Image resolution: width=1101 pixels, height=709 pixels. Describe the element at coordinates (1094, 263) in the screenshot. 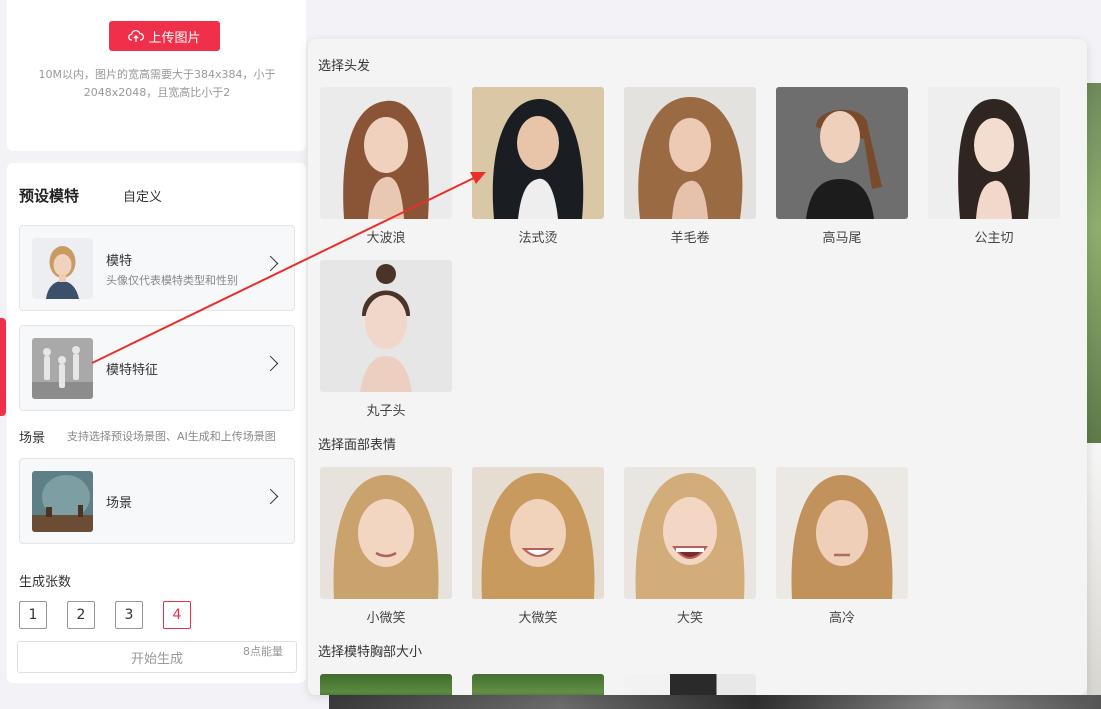

I see `background-image-right` at that location.